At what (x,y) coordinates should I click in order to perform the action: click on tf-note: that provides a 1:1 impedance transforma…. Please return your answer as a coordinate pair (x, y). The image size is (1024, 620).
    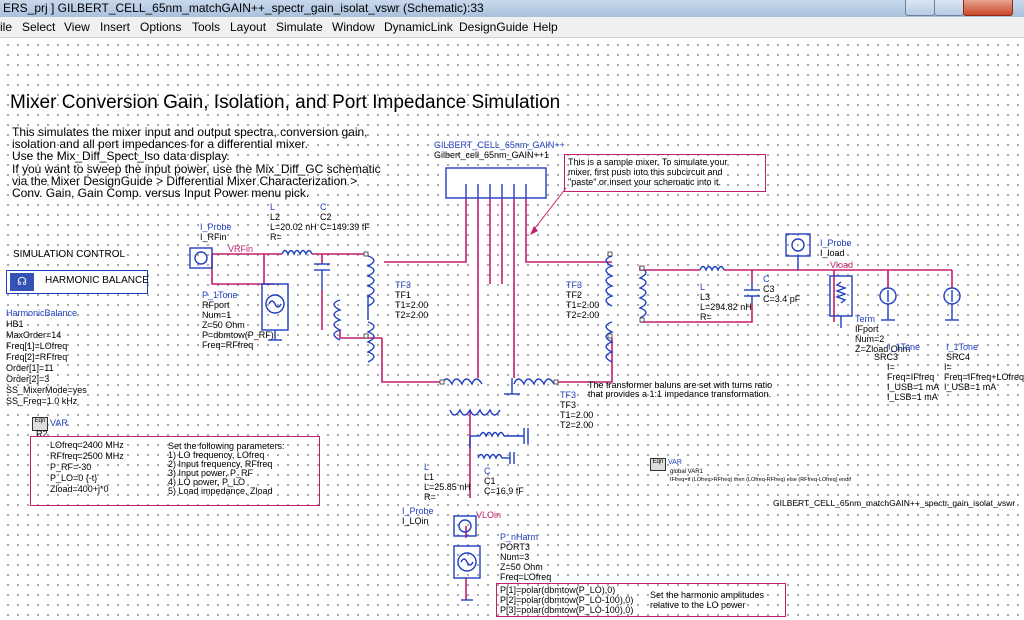
    Looking at the image, I should click on (680, 394).